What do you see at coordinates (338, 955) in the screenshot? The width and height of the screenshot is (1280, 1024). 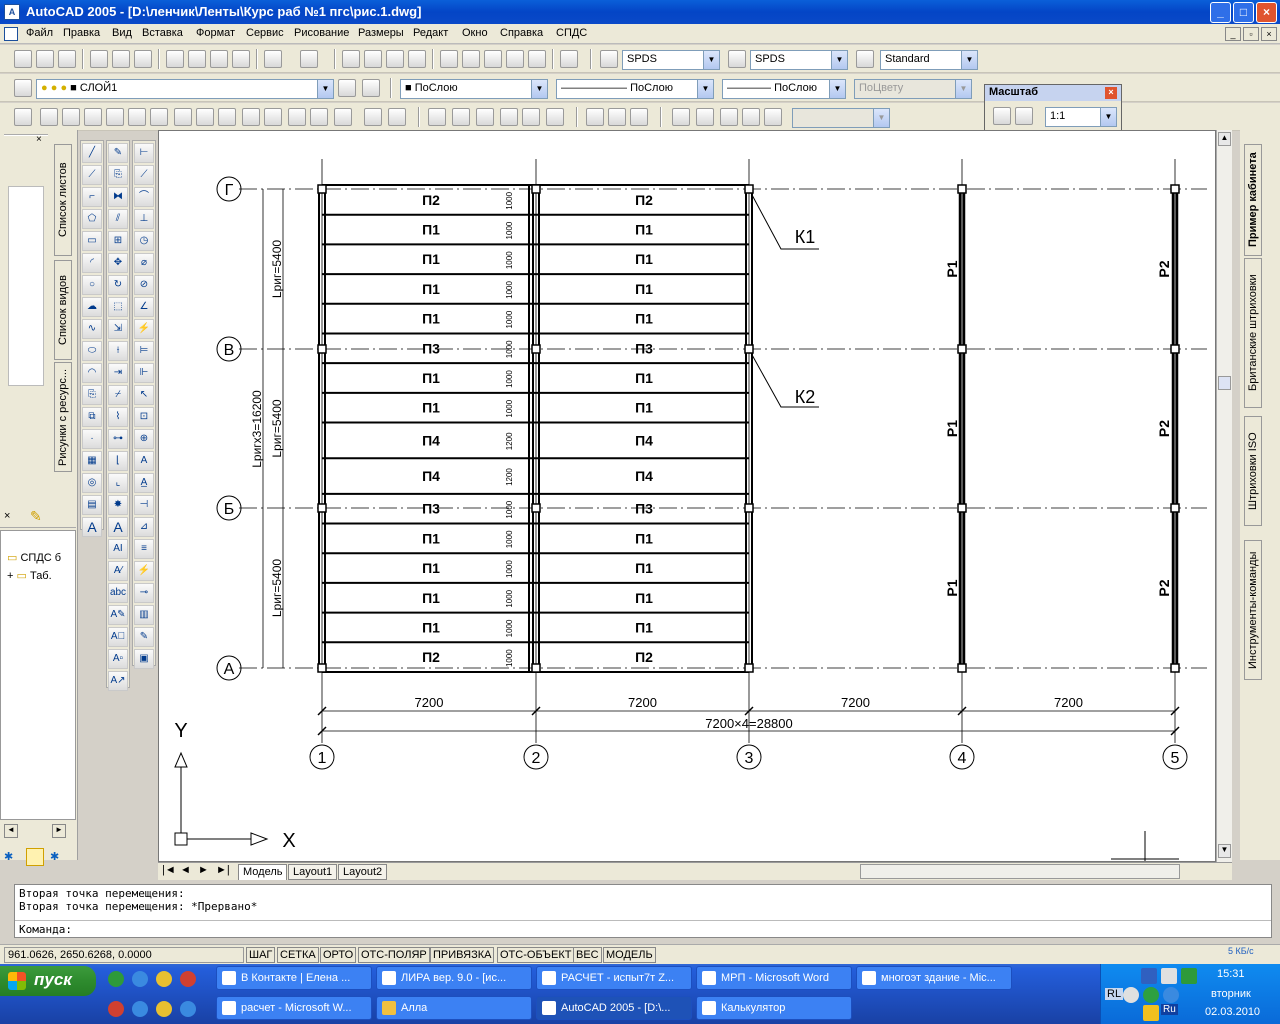 I see `ortho-button: ОРТО` at bounding box center [338, 955].